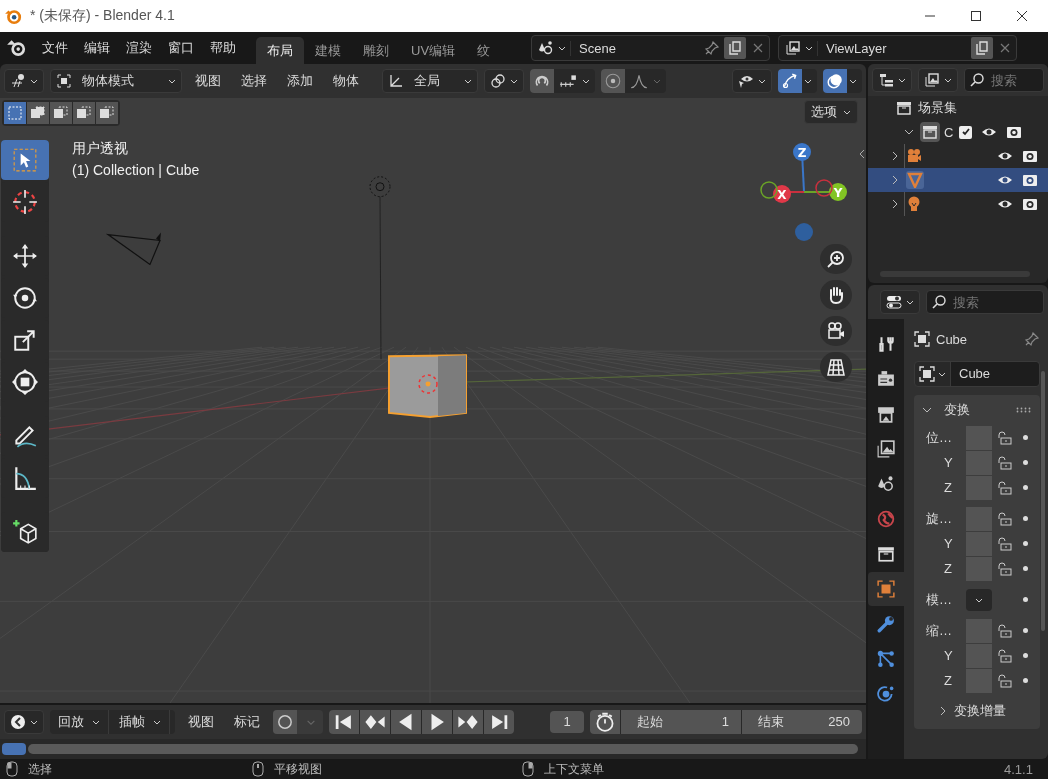  I want to click on menu-item: 渲染, so click(139, 48).